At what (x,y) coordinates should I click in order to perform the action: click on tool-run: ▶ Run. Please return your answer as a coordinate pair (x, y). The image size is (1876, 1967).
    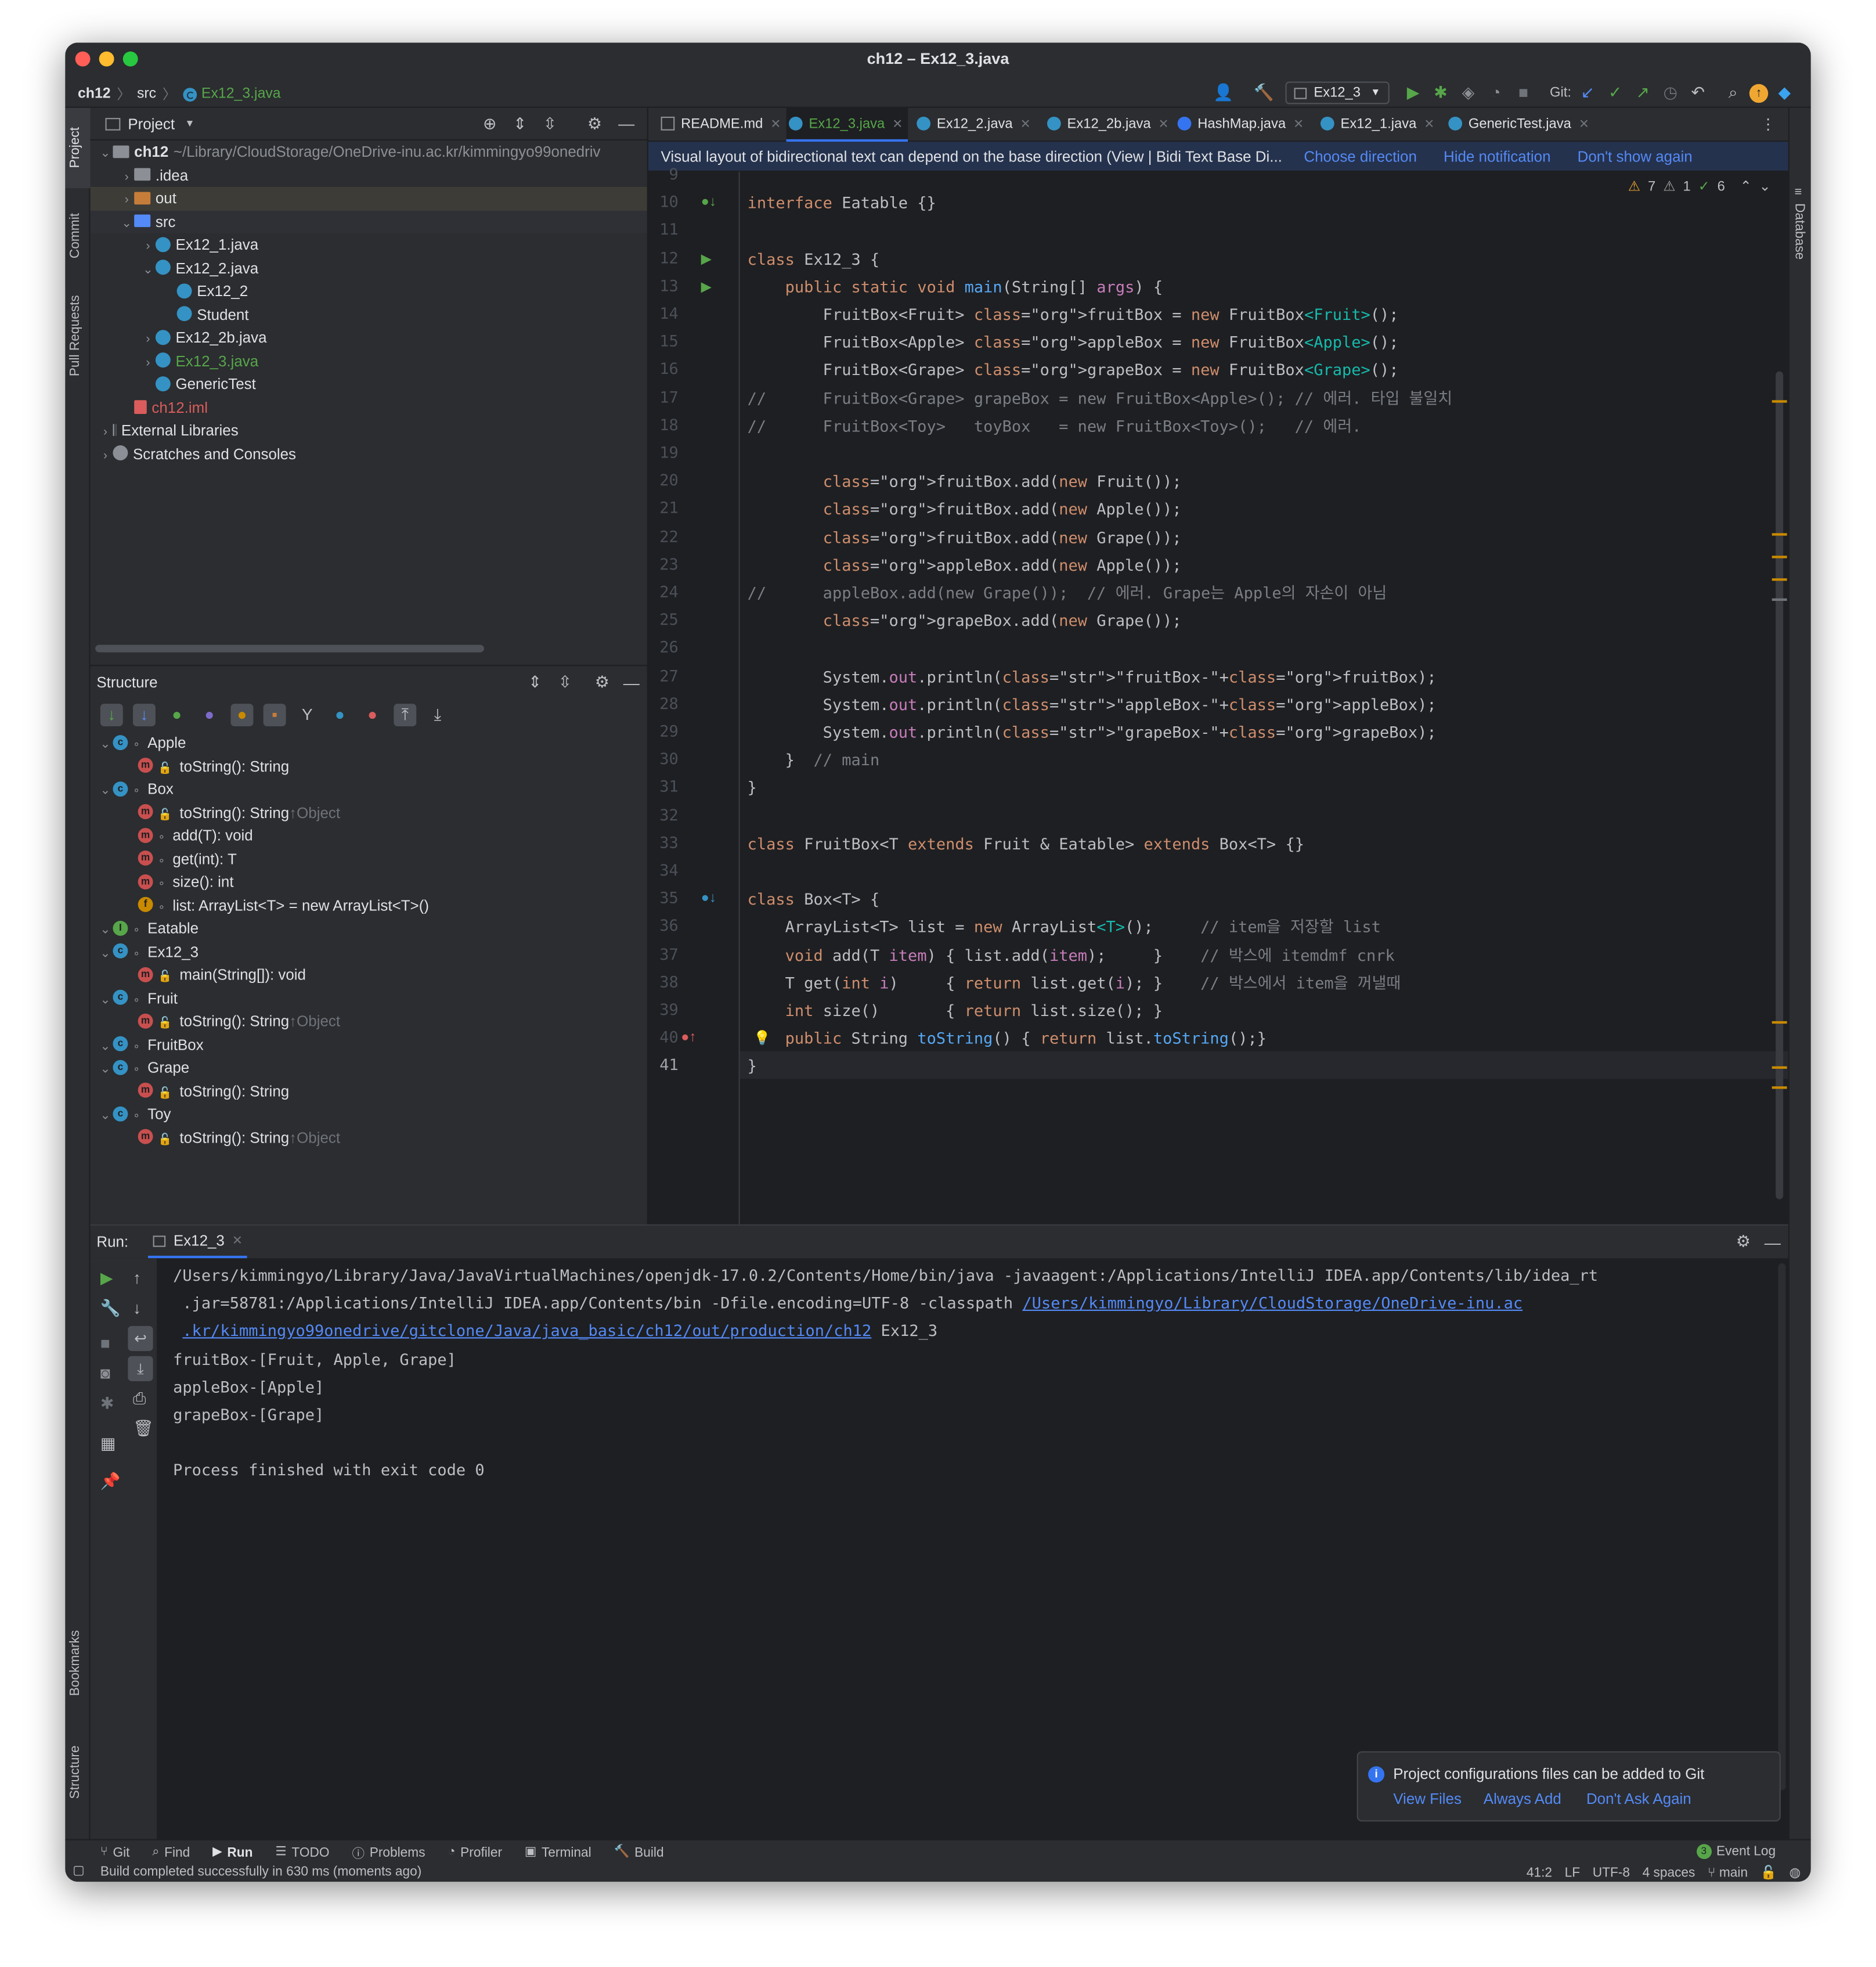
    Looking at the image, I should click on (232, 1852).